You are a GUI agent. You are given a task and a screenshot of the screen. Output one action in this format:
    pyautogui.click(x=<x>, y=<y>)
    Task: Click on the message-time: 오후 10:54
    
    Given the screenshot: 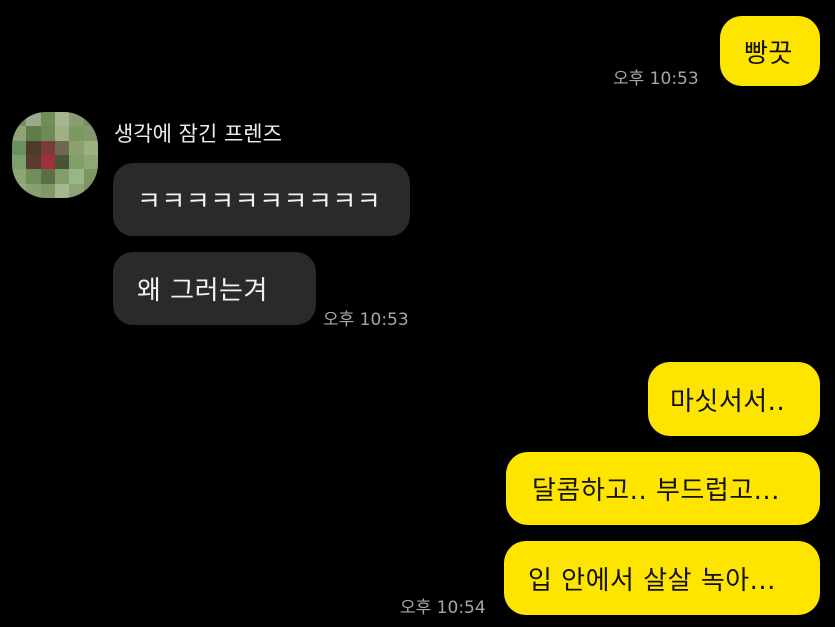 What is the action you would take?
    pyautogui.click(x=443, y=608)
    